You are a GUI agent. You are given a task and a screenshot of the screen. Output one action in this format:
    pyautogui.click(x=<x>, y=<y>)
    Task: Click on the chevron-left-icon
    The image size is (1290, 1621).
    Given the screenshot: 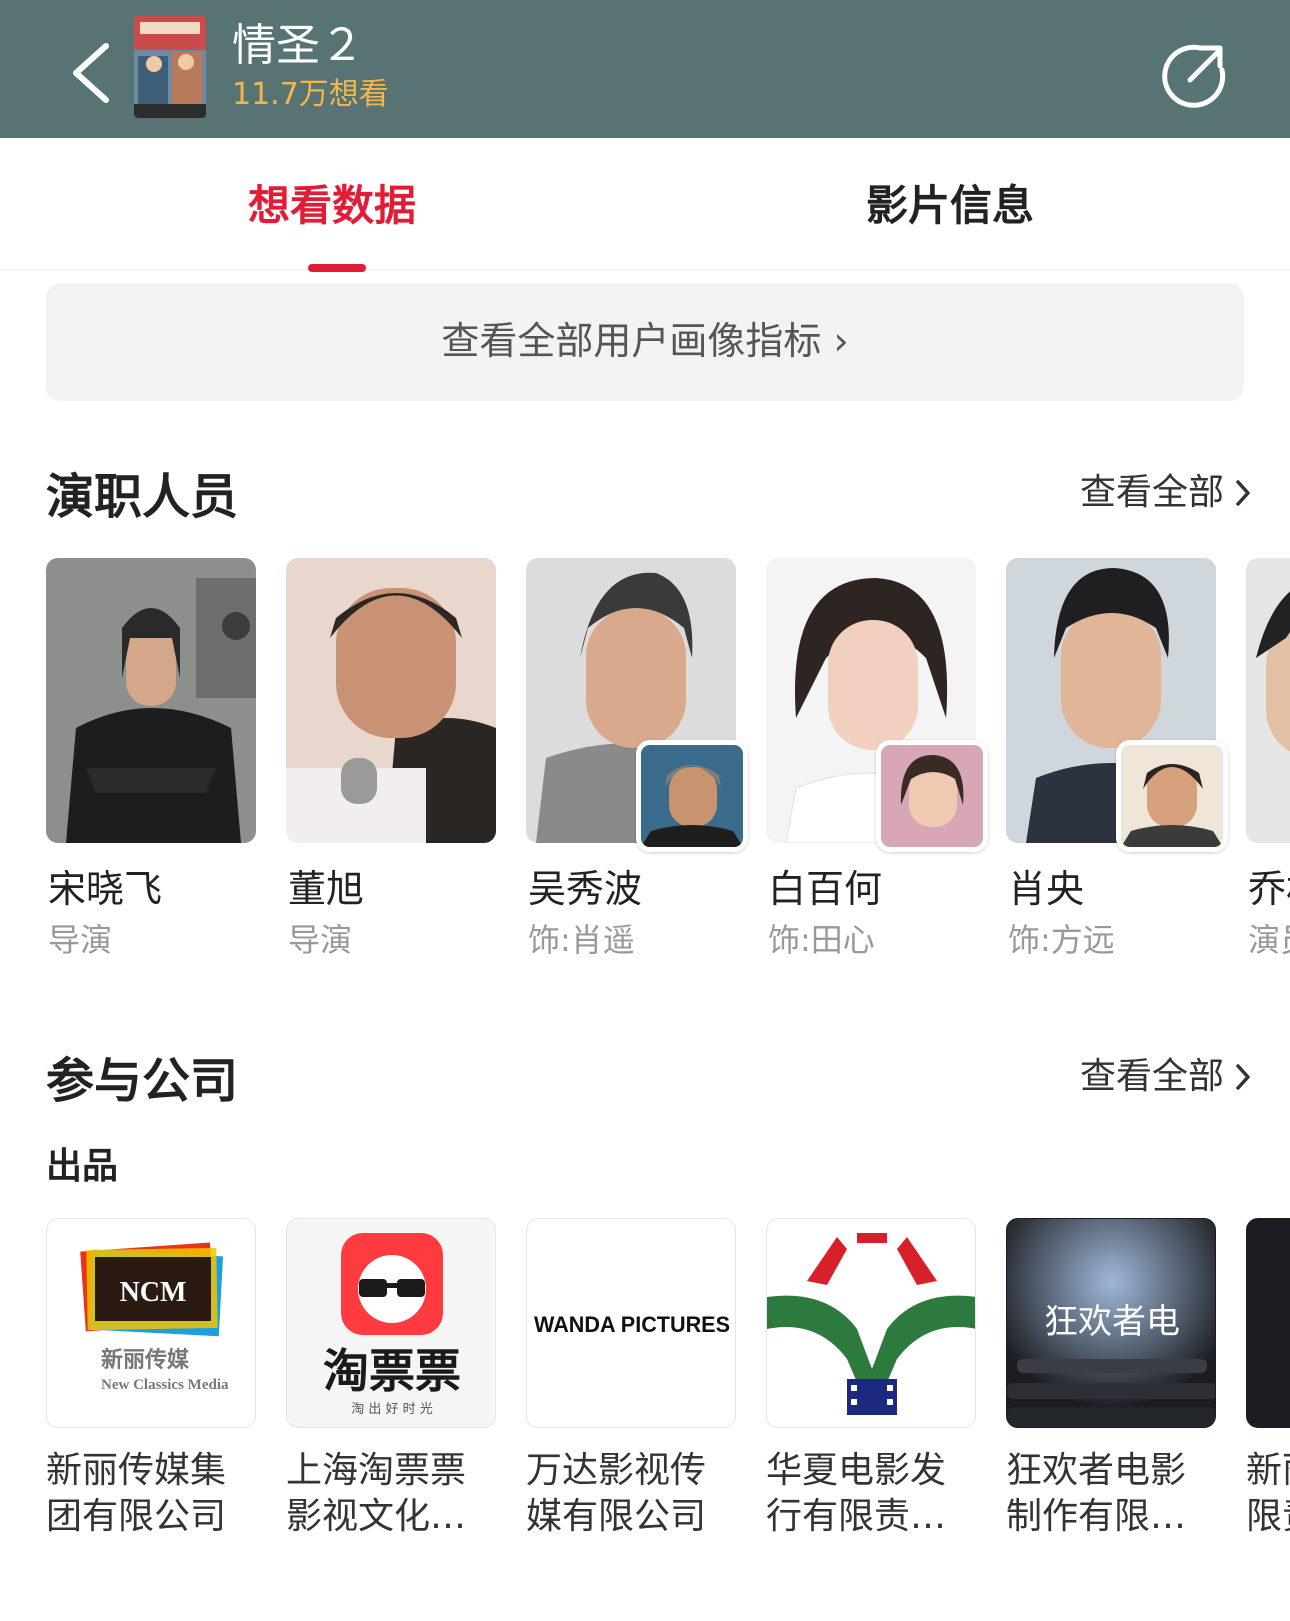 What is the action you would take?
    pyautogui.click(x=91, y=73)
    